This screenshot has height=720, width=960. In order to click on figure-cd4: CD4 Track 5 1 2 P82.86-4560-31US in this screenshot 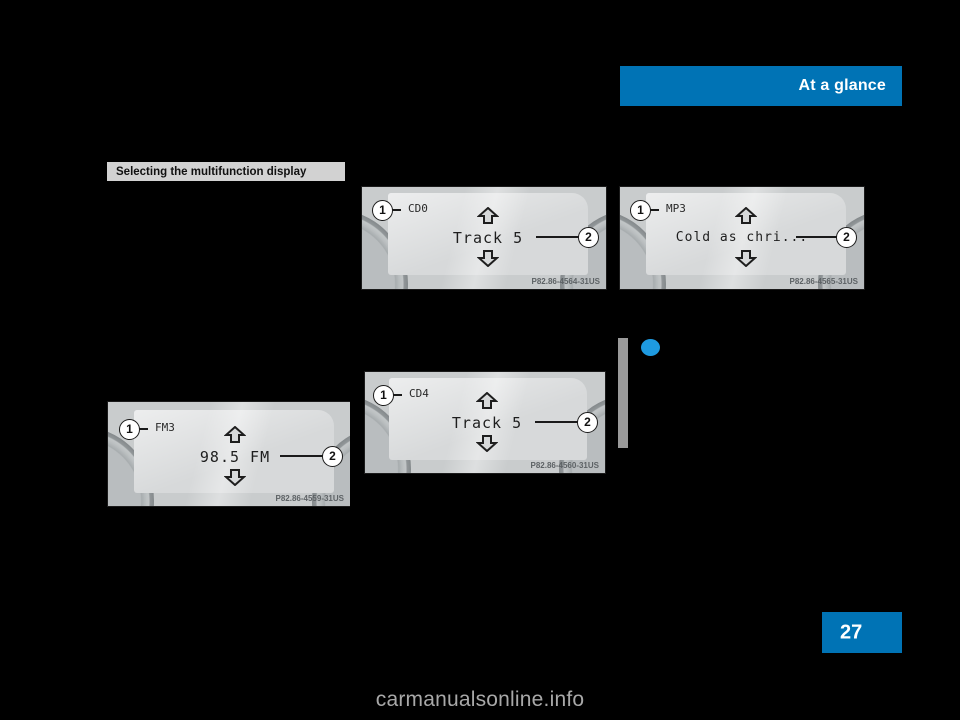, I will do `click(485, 422)`.